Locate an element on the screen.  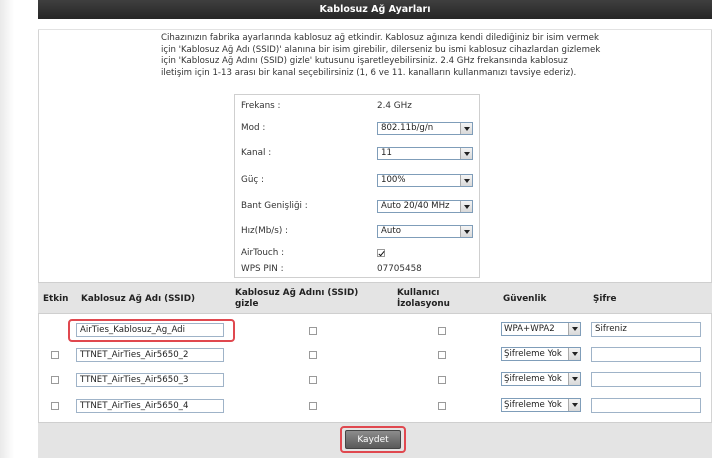
power-select: 100% is located at coordinates (425, 180).